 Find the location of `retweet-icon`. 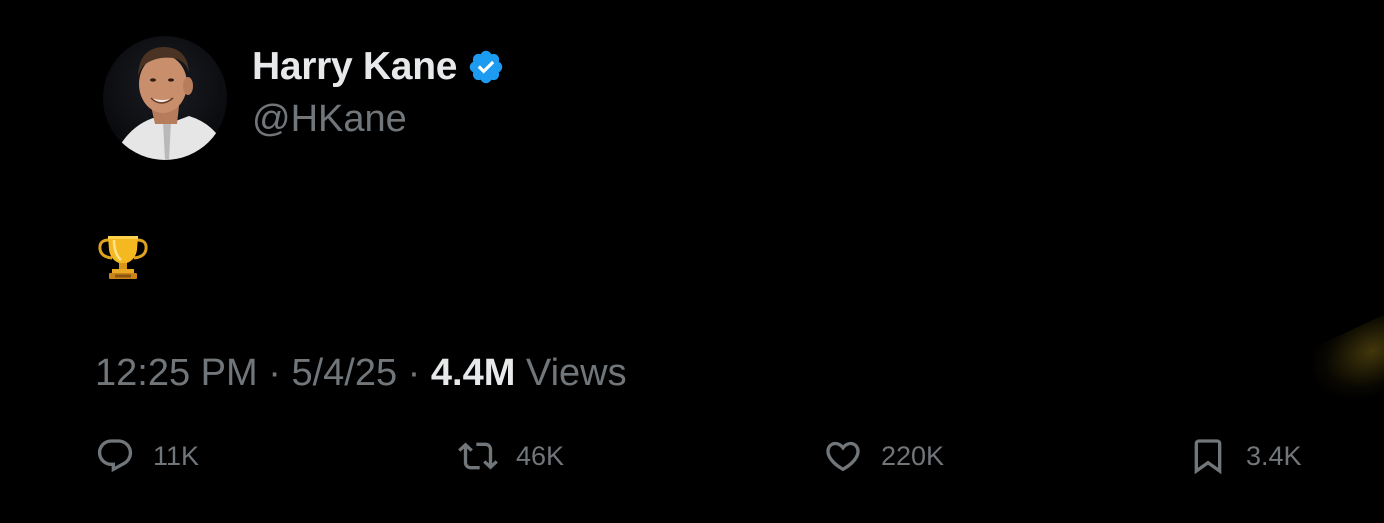

retweet-icon is located at coordinates (478, 456).